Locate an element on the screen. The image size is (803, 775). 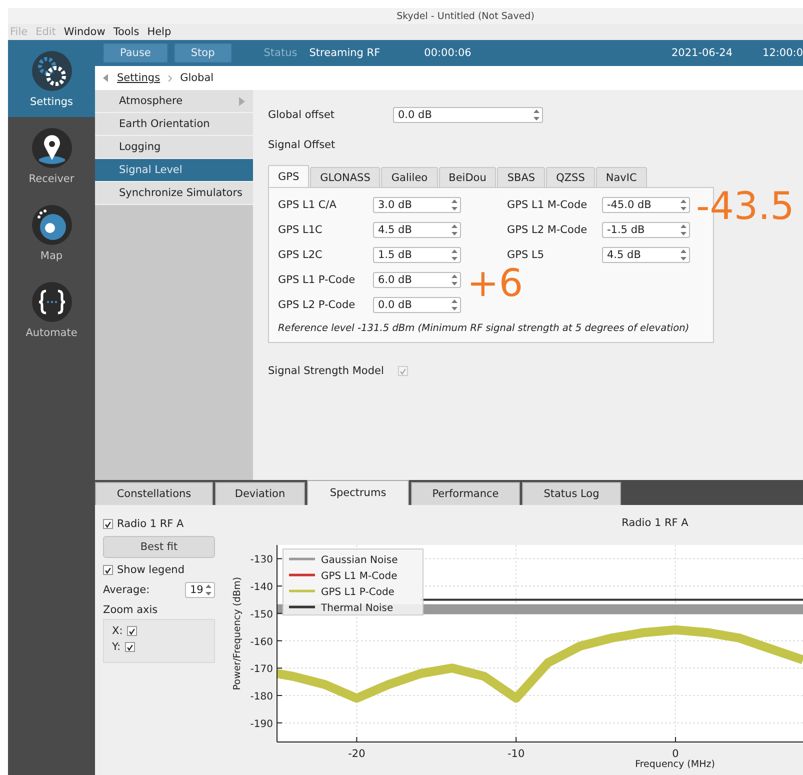
menu-item: Help is located at coordinates (159, 32).